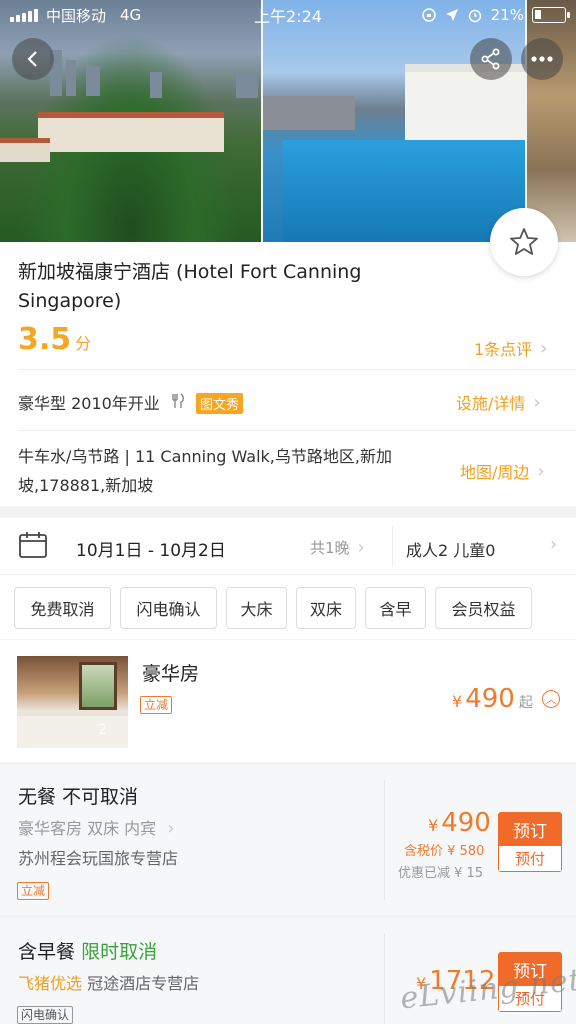 This screenshot has height=1024, width=576. Describe the element at coordinates (50, 983) in the screenshot. I see `vendor-brand: 飞猪优选` at that location.